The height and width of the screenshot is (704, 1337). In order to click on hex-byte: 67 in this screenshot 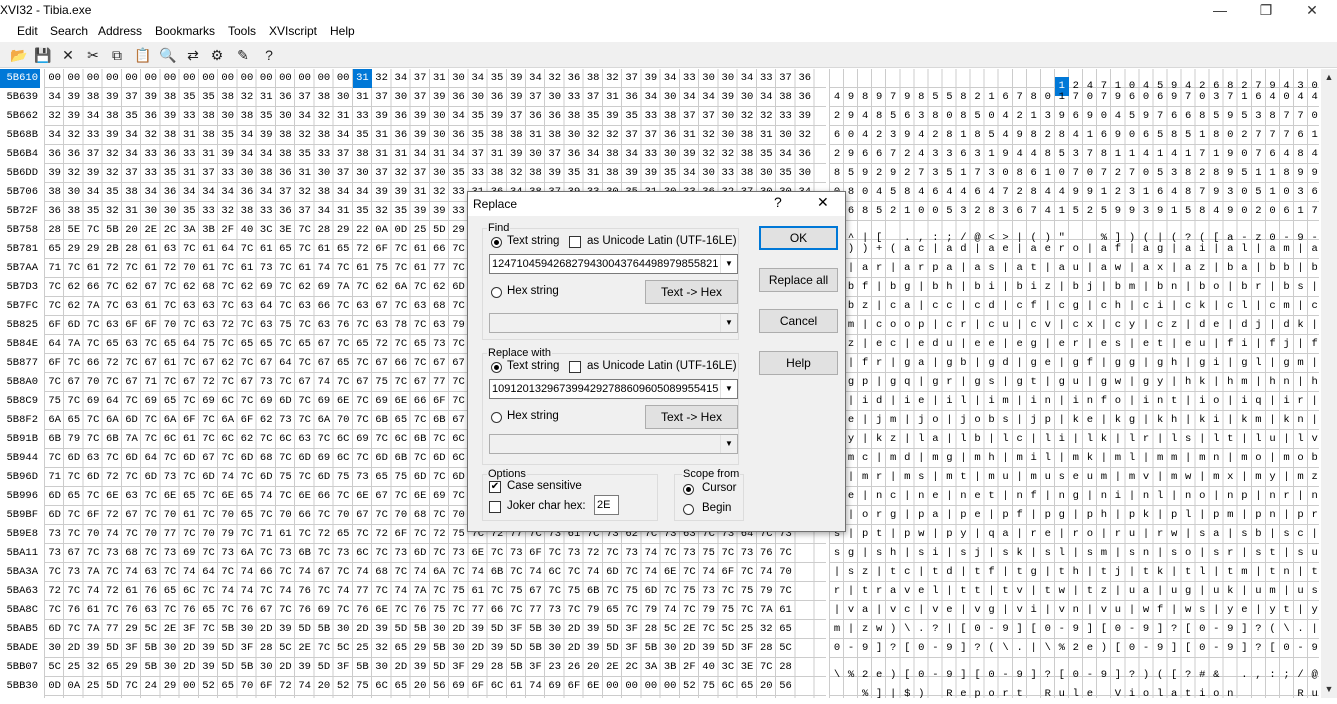, I will do `click(323, 344)`.